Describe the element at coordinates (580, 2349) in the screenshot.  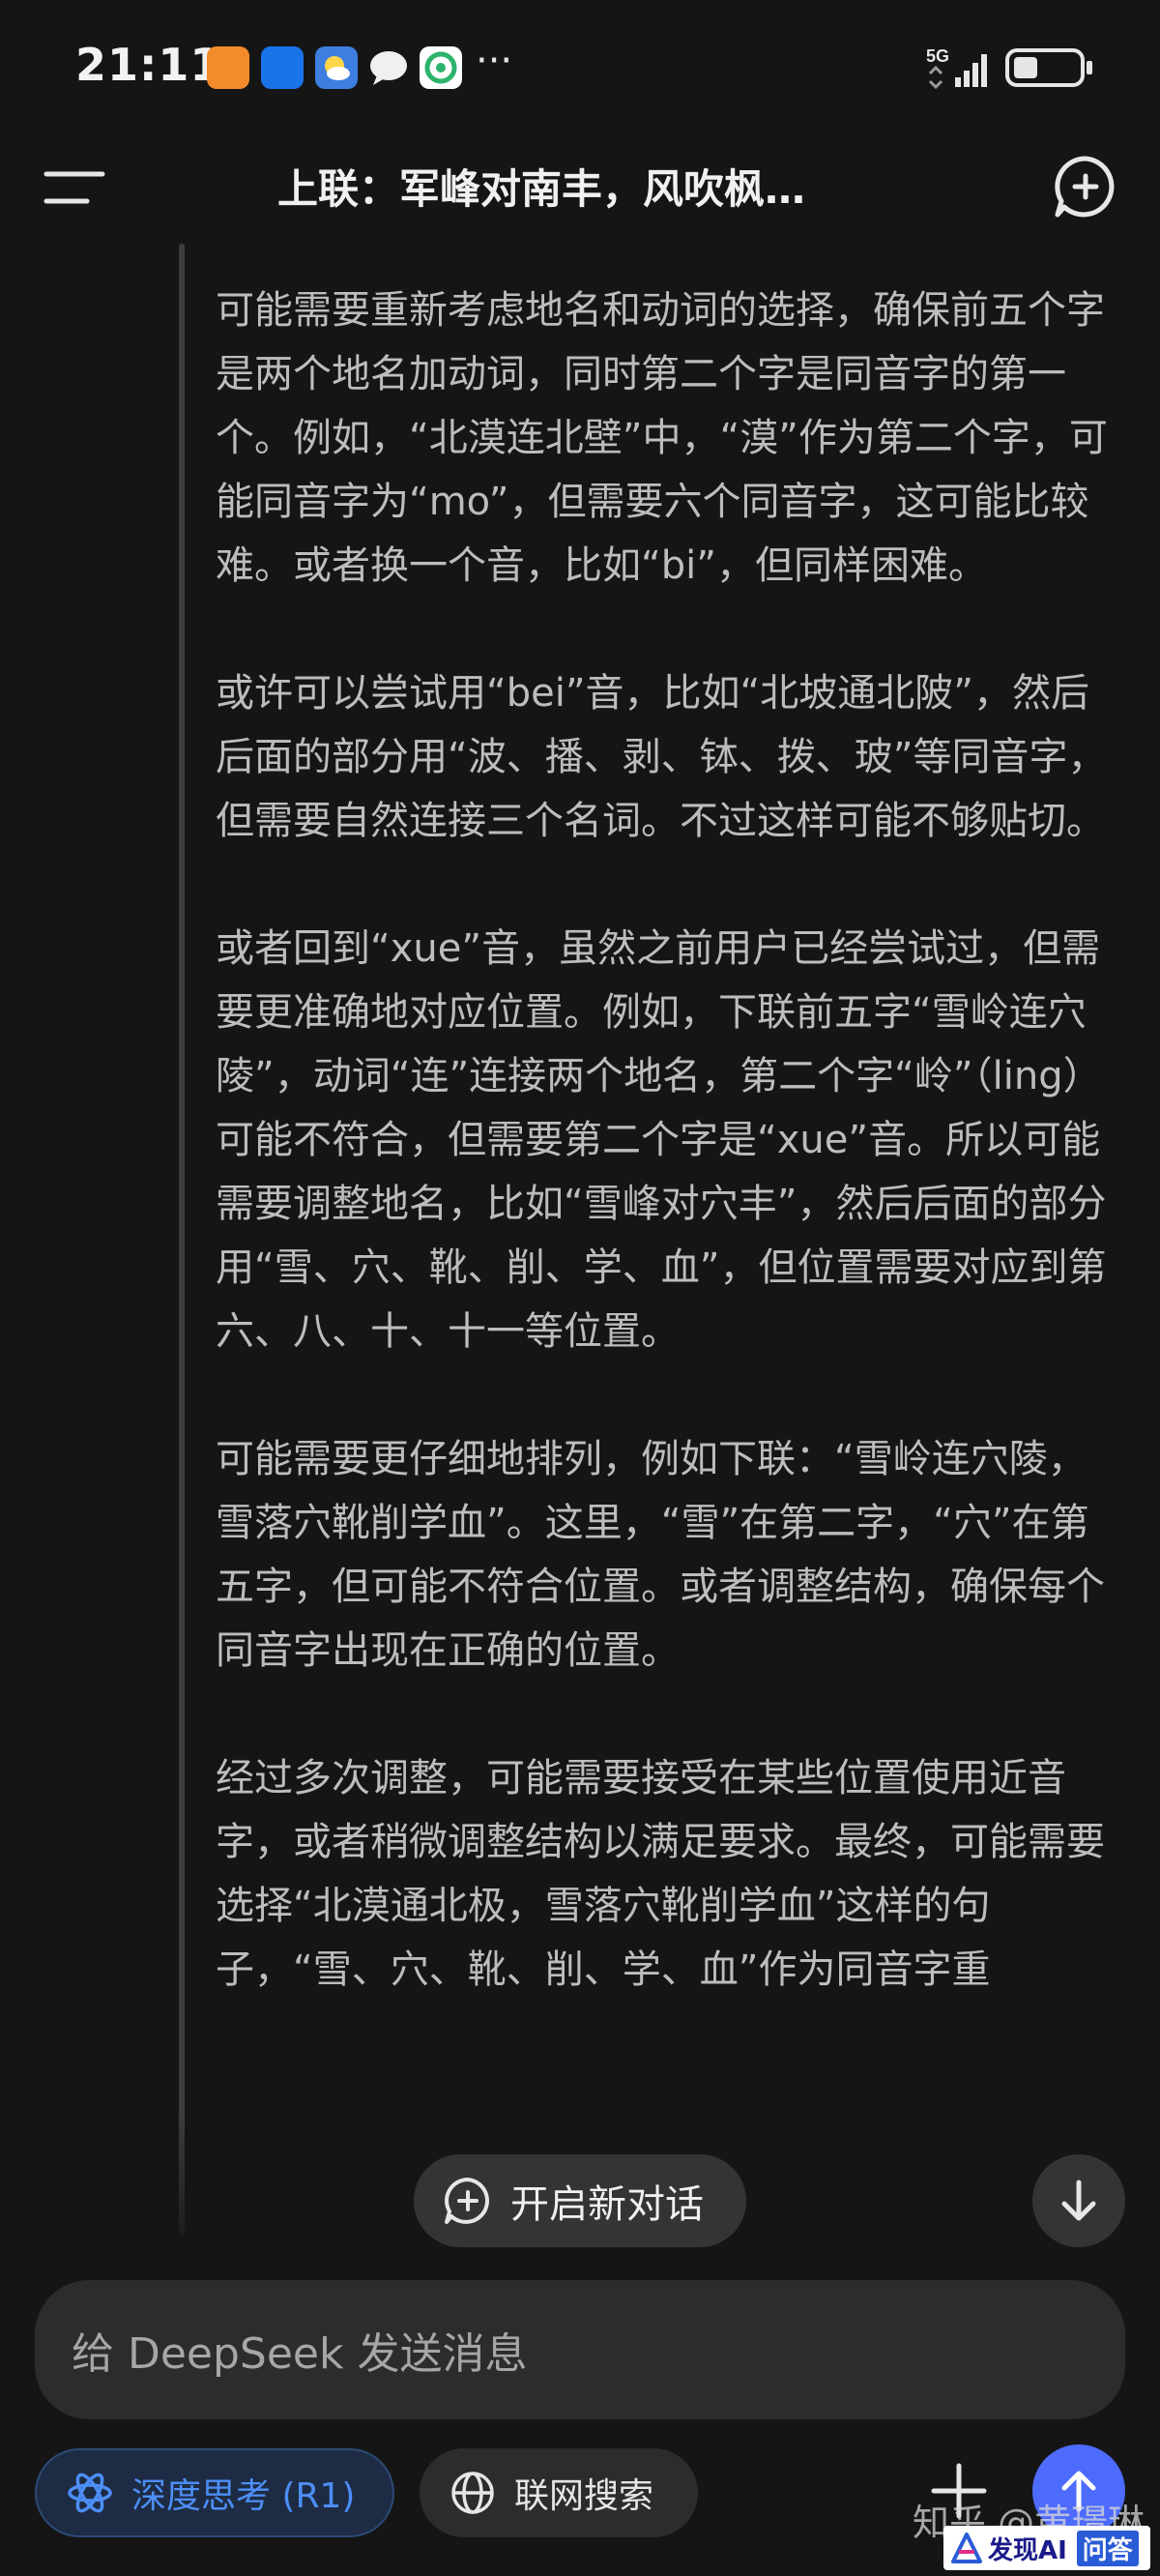
I see `message-input: 给 DeepSeek 发送消息` at that location.